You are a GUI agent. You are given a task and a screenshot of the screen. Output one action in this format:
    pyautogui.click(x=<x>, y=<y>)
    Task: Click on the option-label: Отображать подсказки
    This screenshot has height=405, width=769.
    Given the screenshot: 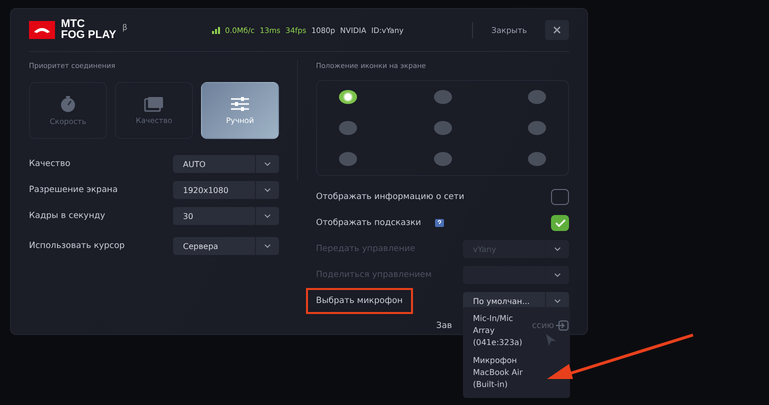 What is the action you would take?
    pyautogui.click(x=368, y=223)
    